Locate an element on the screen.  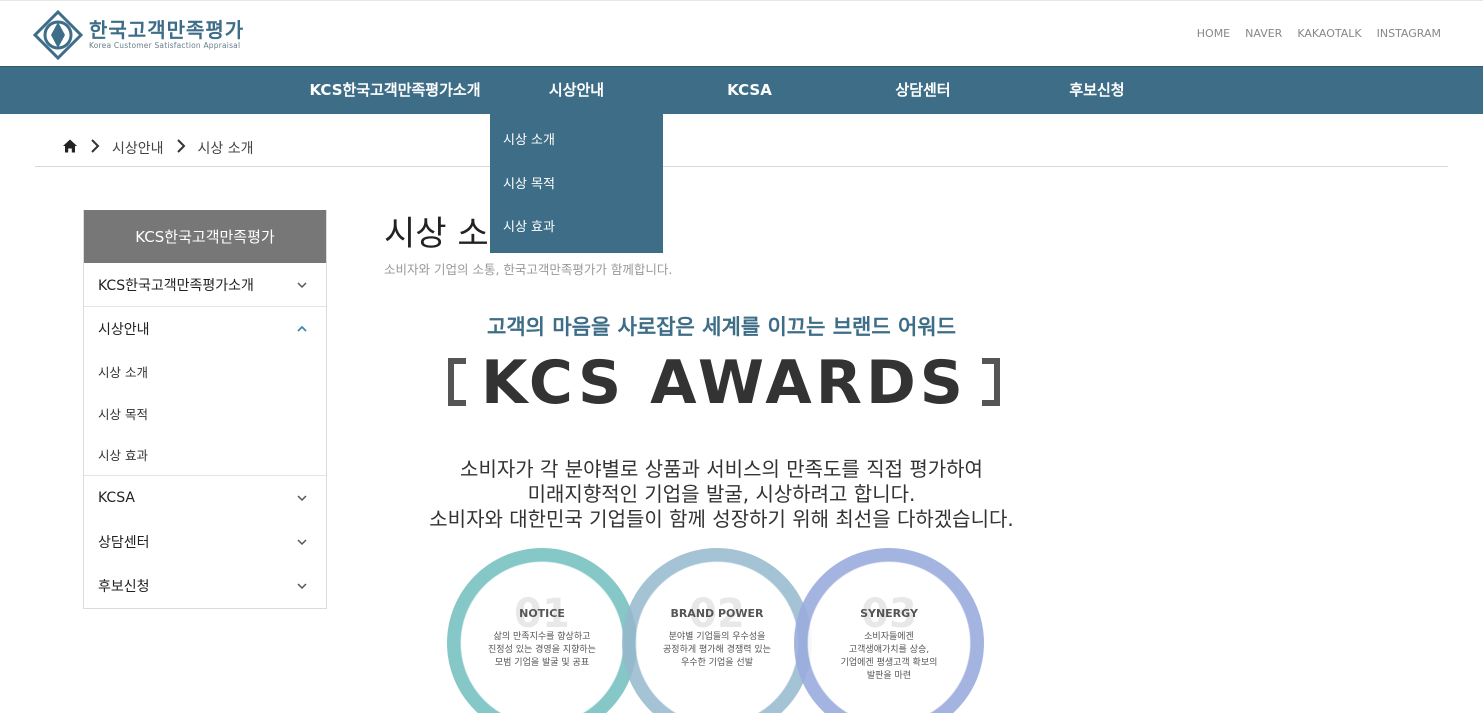
nav-item-apply: 후보신청 is located at coordinates (1097, 91).